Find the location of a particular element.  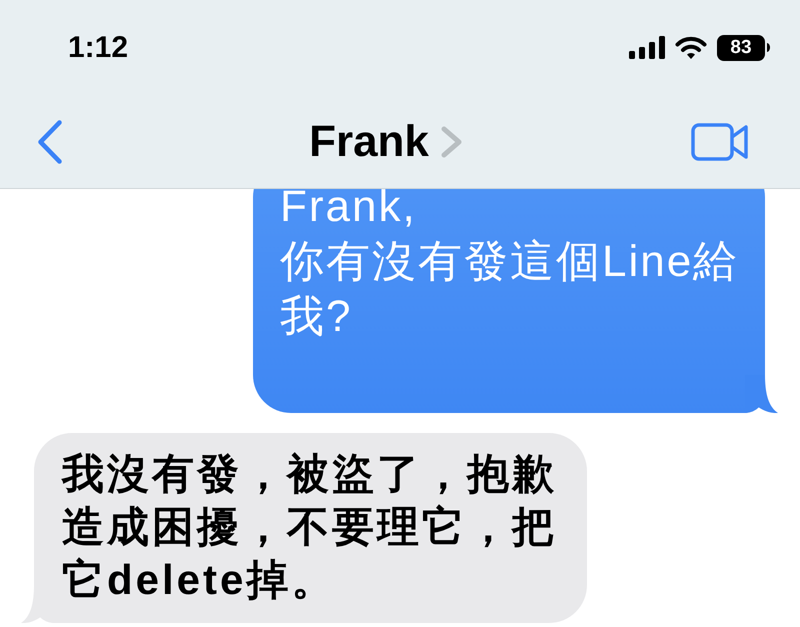

status-time: 1:12 is located at coordinates (98, 48).